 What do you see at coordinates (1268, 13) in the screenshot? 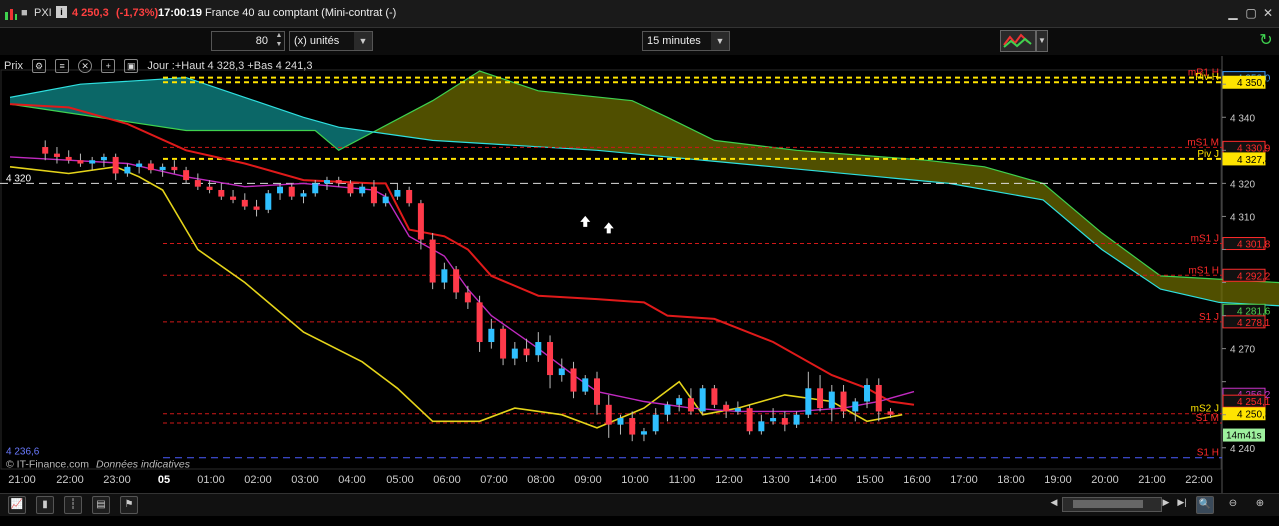
I see `close-button: ✕` at bounding box center [1268, 13].